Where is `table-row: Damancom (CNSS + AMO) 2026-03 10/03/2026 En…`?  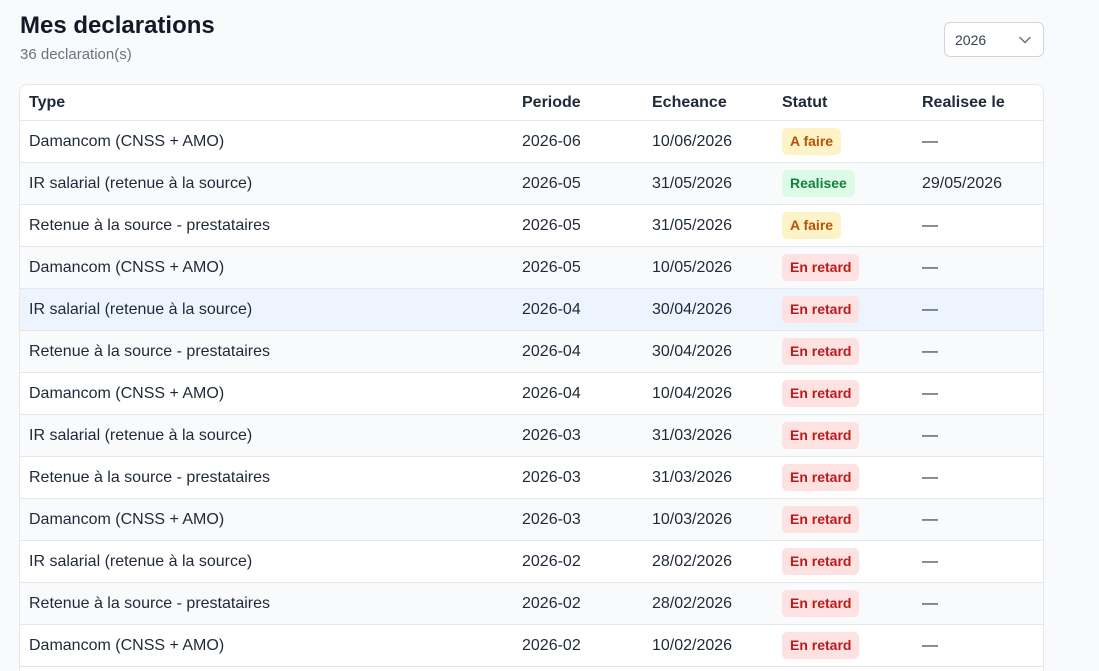 table-row: Damancom (CNSS + AMO) 2026-03 10/03/2026 En… is located at coordinates (531, 520).